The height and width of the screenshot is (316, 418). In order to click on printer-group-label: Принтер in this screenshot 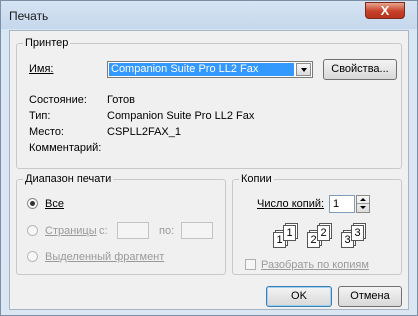, I will do `click(47, 43)`.